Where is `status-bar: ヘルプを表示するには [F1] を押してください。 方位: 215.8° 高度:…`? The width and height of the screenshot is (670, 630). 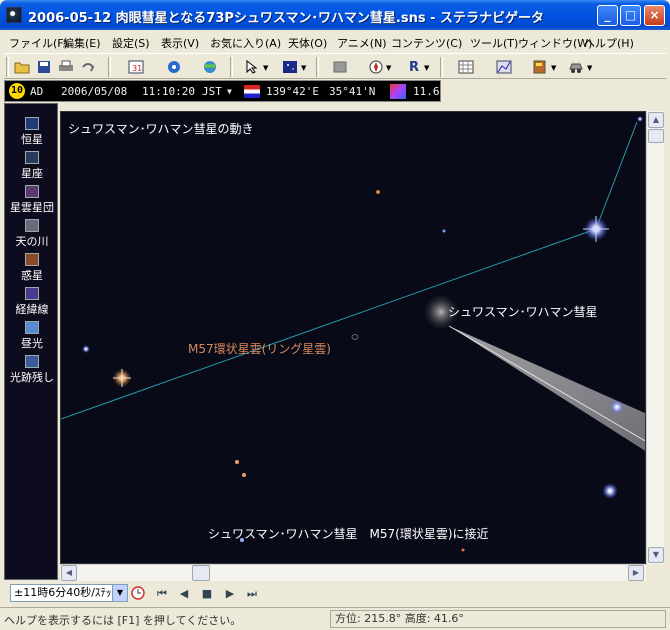 status-bar: ヘルプを表示するには [F1] を押してください。 方位: 215.8° 高度:… is located at coordinates (335, 618).